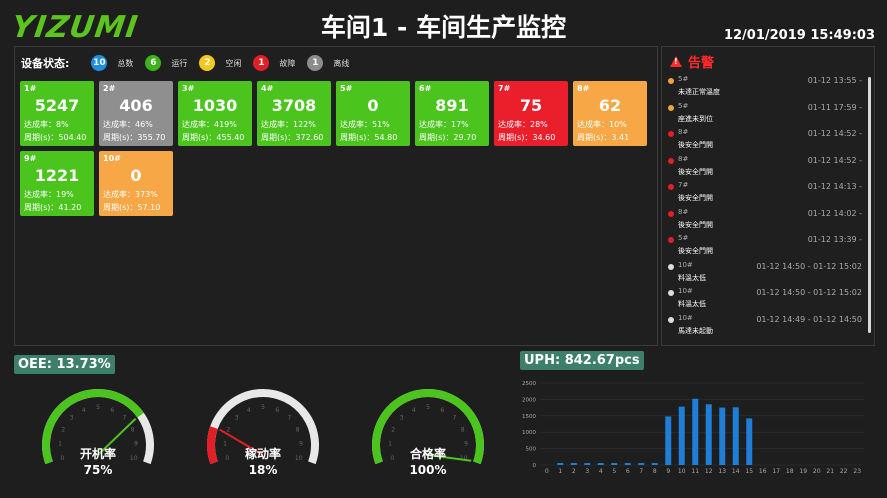  Describe the element at coordinates (695, 330) in the screenshot. I see `alarm-message: 馬達未起動` at that location.